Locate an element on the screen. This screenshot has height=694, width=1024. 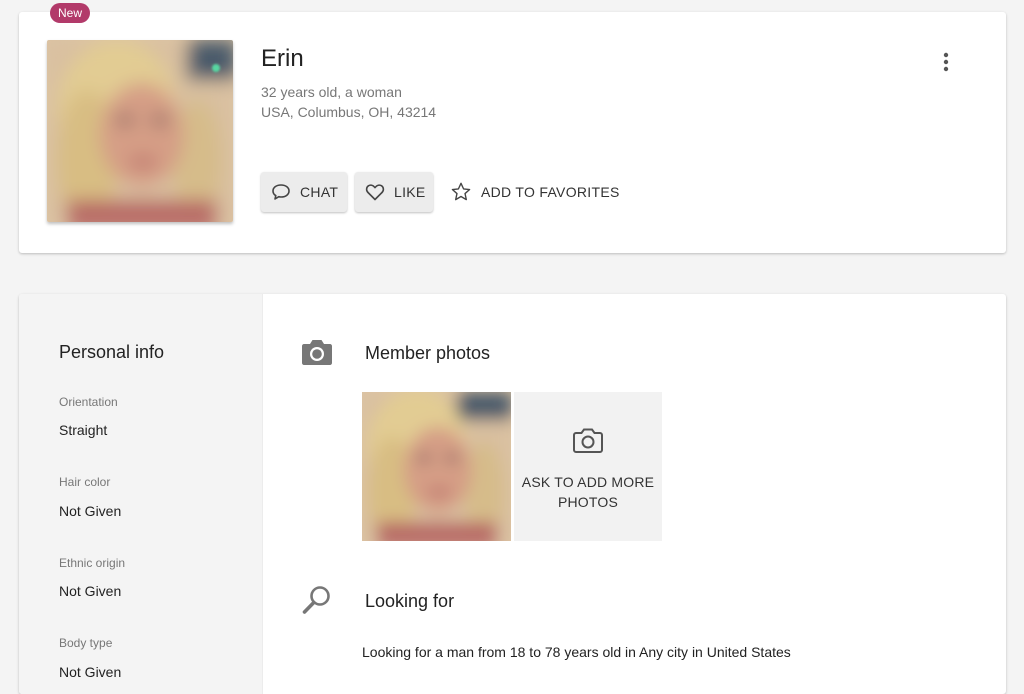
ethnic-origin-label: Ethnic origin is located at coordinates (92, 563).